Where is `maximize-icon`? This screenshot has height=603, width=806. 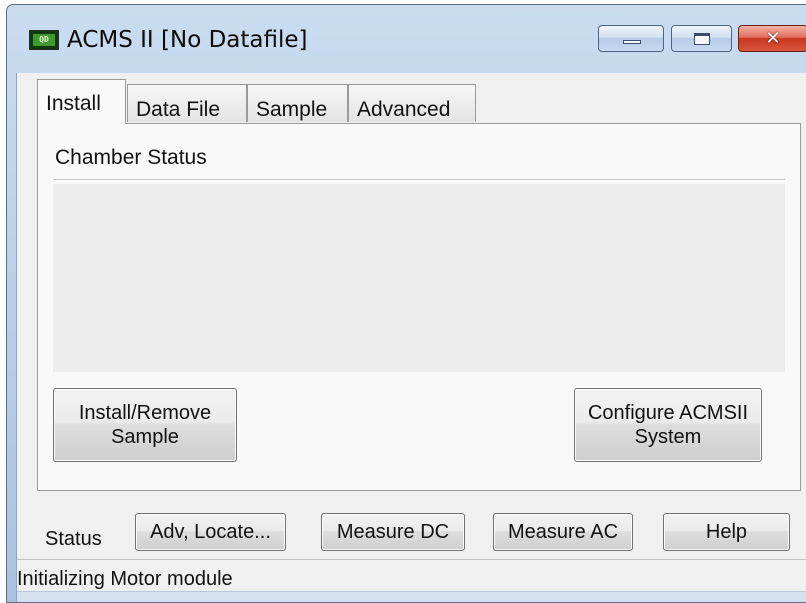 maximize-icon is located at coordinates (702, 39).